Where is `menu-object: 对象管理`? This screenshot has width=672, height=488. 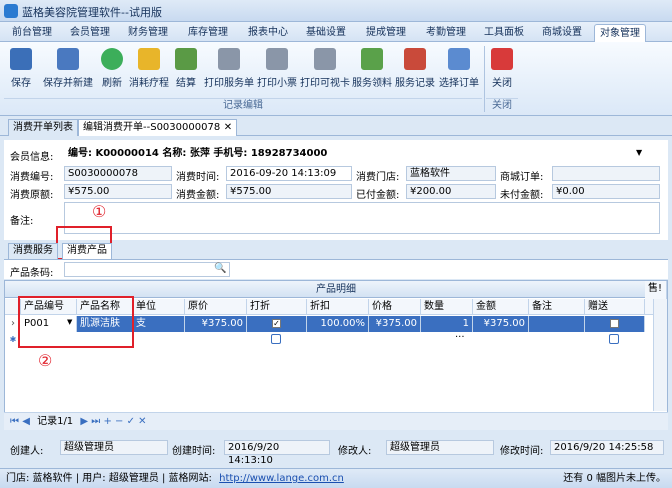
menu-object: 对象管理 is located at coordinates (620, 33).